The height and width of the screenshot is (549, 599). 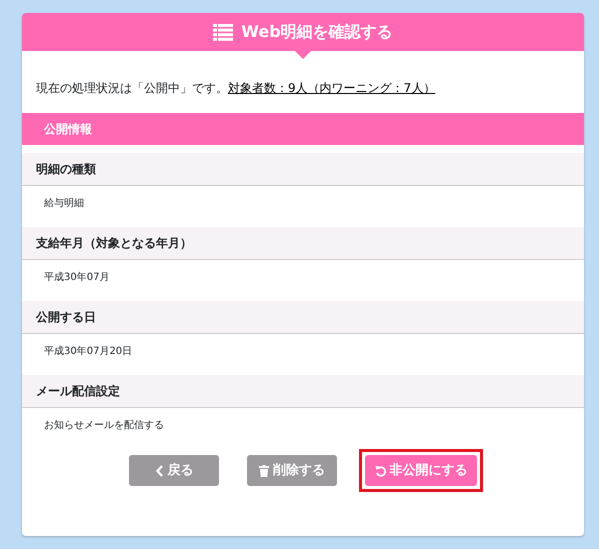 I want to click on status-text: 現在の処理状況は「公開中」です。, so click(x=132, y=88).